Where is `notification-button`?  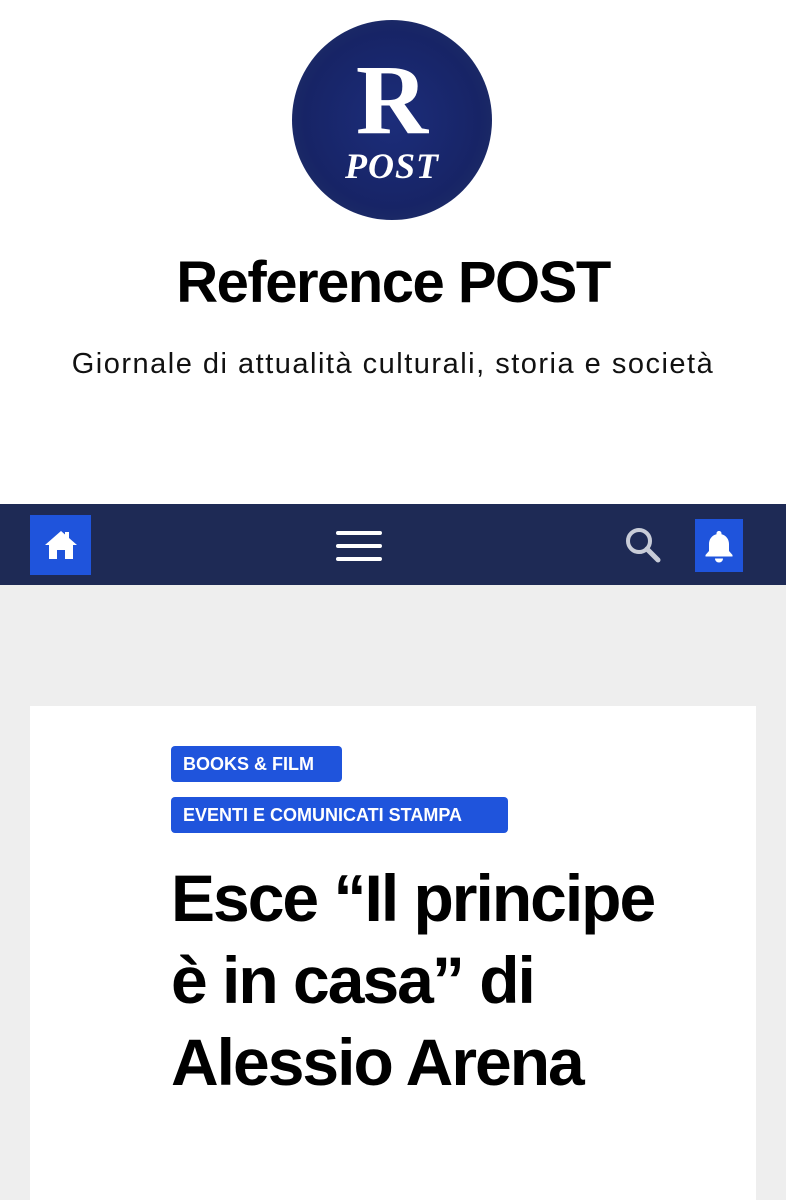
notification-button is located at coordinates (719, 545).